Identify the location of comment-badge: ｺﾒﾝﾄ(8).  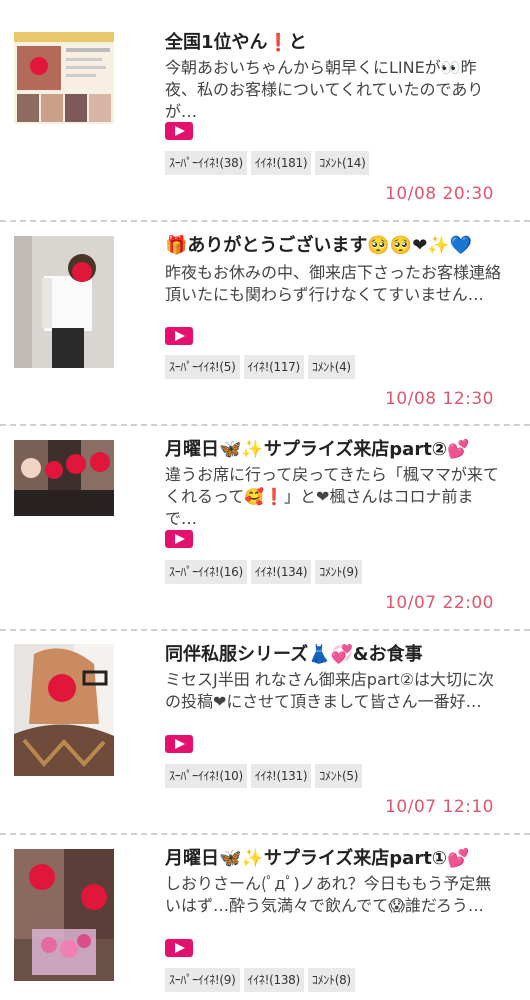
(331, 980).